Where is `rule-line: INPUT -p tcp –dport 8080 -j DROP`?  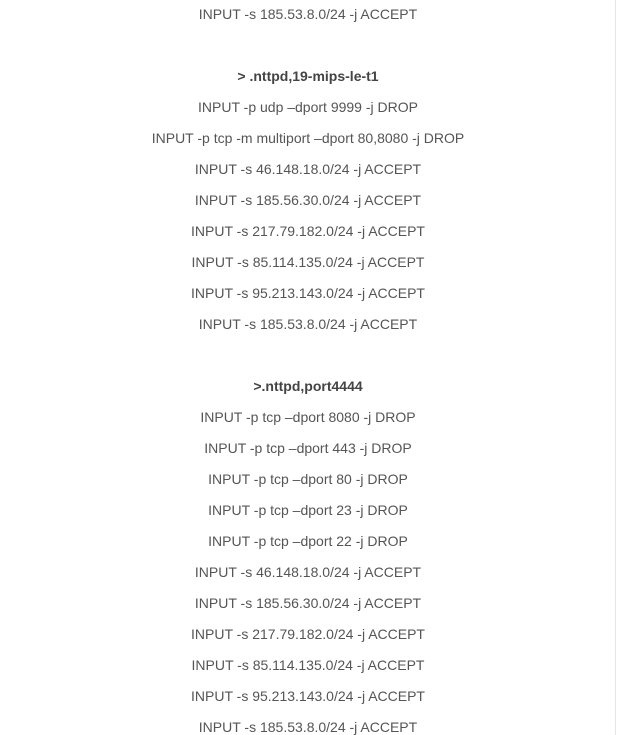 rule-line: INPUT -p tcp –dport 8080 -j DROP is located at coordinates (308, 417).